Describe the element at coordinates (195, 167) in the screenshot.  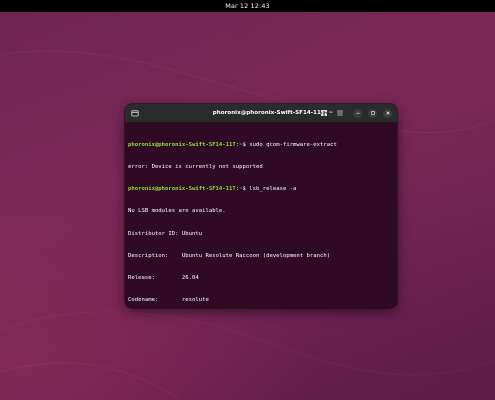
I see `output-text: error: Device is currently not supported` at that location.